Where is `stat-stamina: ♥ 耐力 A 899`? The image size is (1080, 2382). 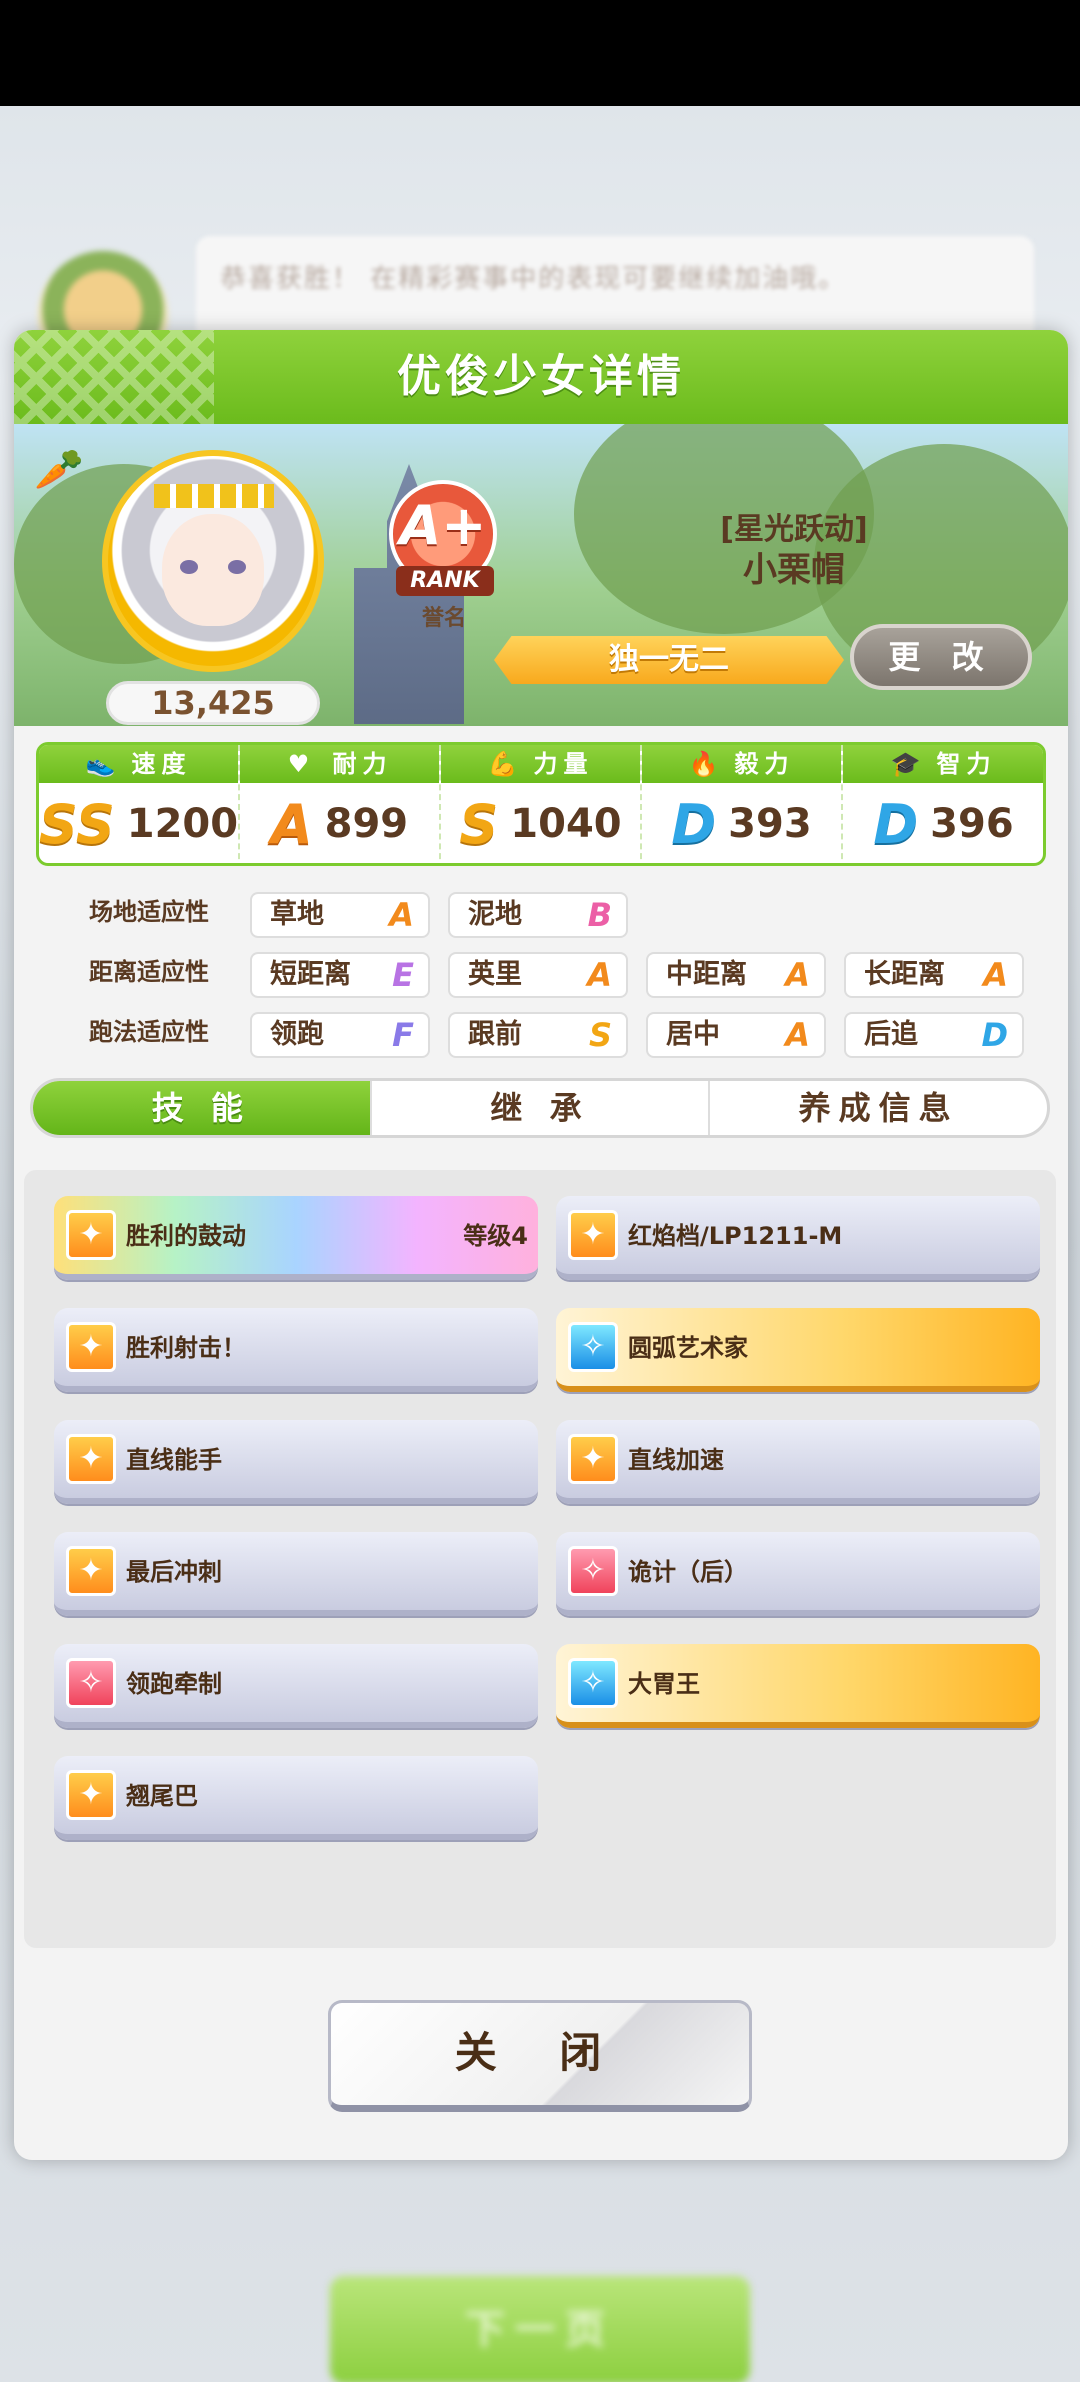 stat-stamina: ♥ 耐力 A 899 is located at coordinates (340, 804).